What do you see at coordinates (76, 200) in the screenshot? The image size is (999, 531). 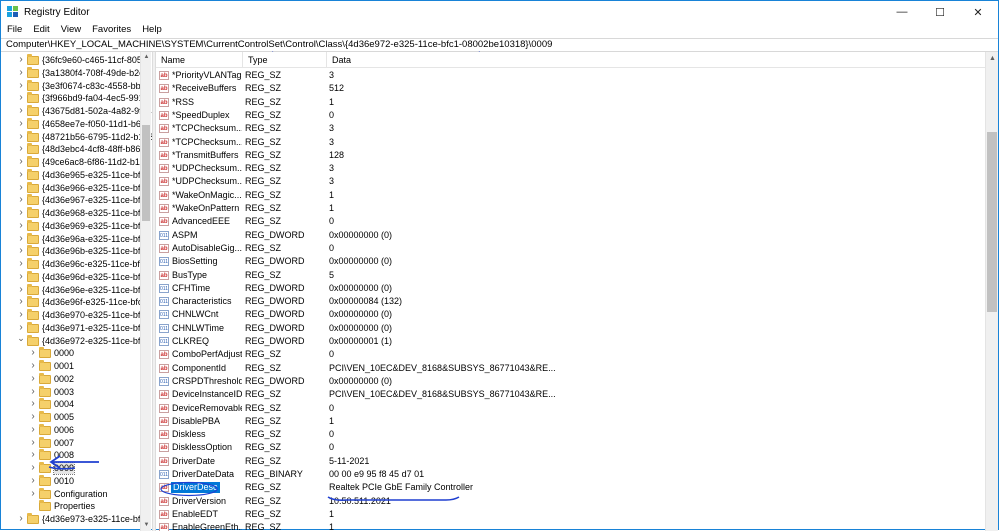 I see `tree-item: › {4d36e967-e325-11ce-bfc1` at bounding box center [76, 200].